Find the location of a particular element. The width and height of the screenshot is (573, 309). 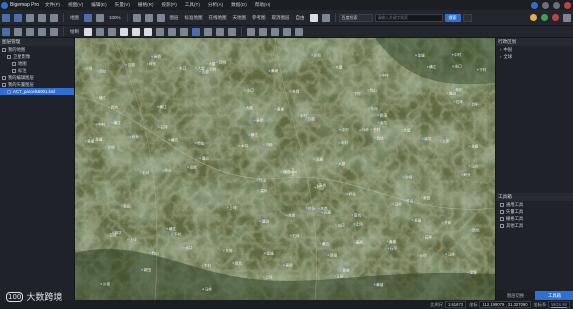

star-icon is located at coordinates (467, 17).